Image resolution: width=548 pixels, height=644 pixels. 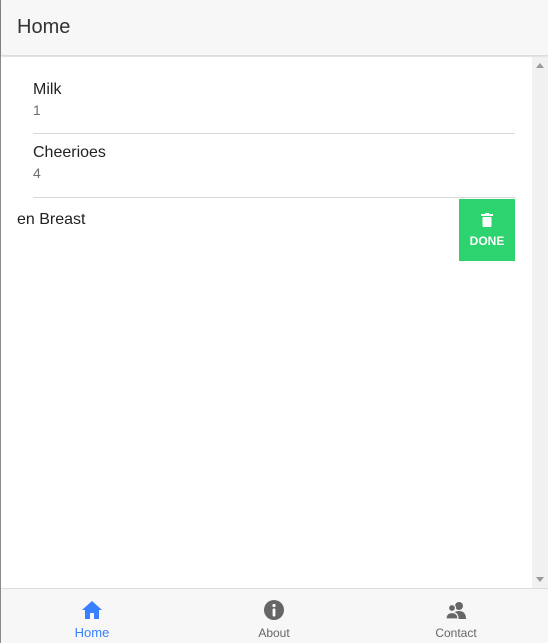 What do you see at coordinates (92, 610) in the screenshot?
I see `home-icon` at bounding box center [92, 610].